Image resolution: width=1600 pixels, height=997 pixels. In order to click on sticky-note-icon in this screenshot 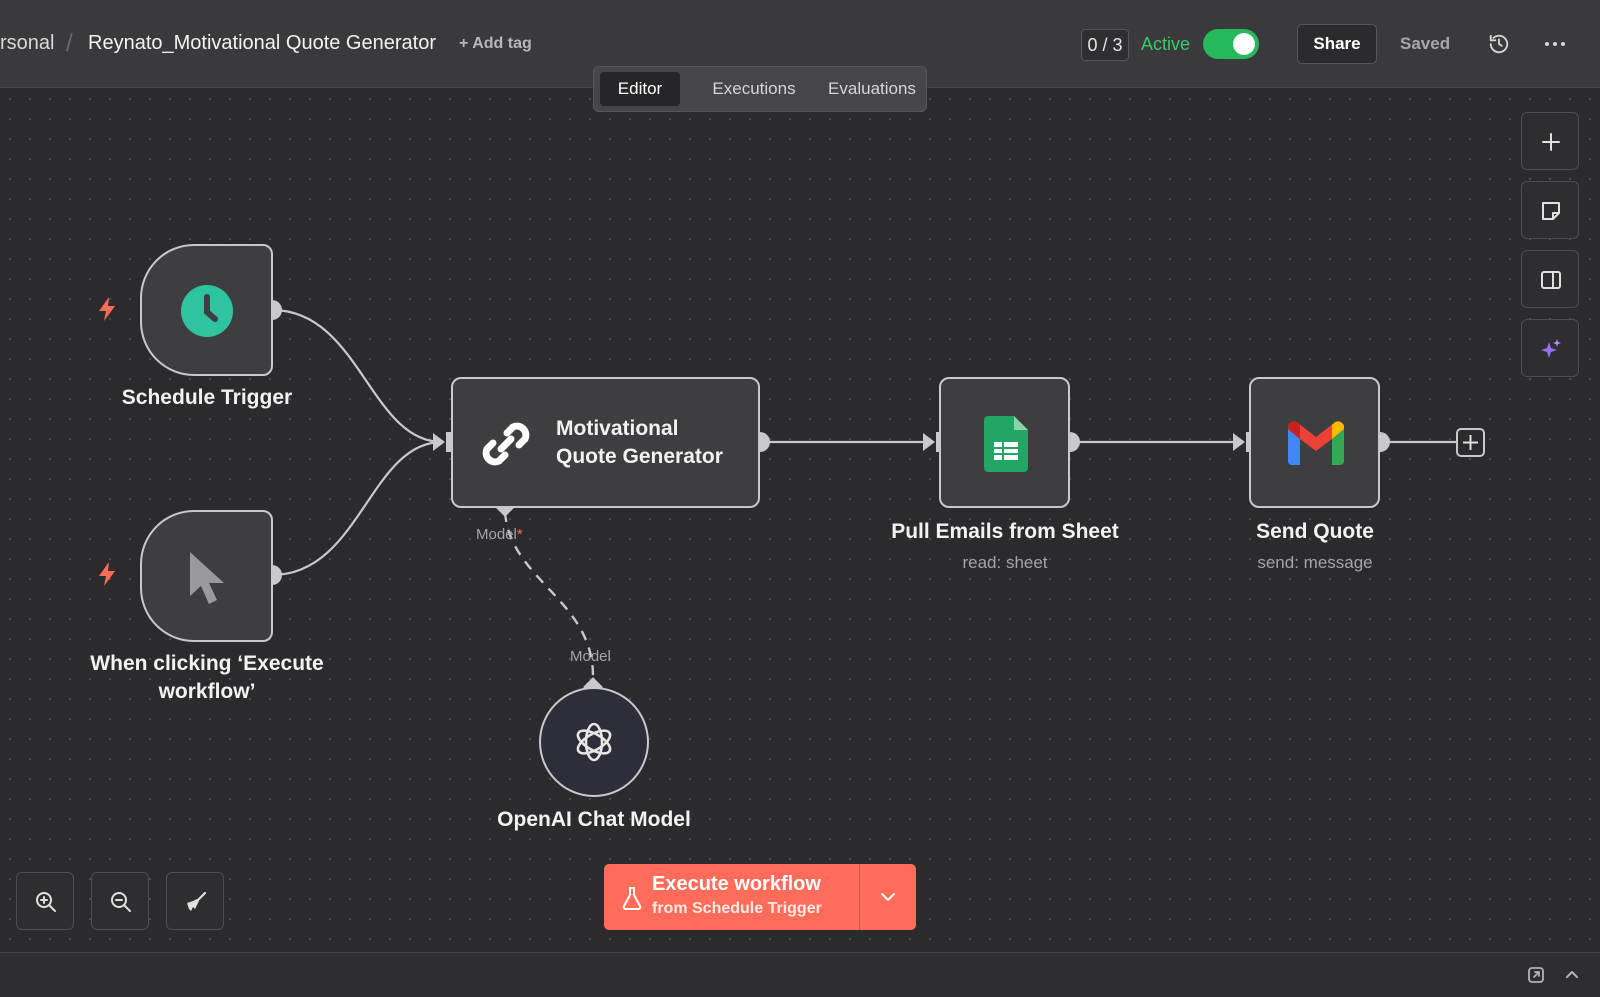, I will do `click(1551, 211)`.